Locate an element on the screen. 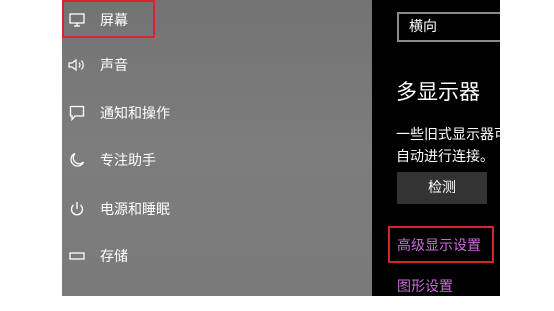  advanced-display-settings-link: 高级显示设置 is located at coordinates (439, 245).